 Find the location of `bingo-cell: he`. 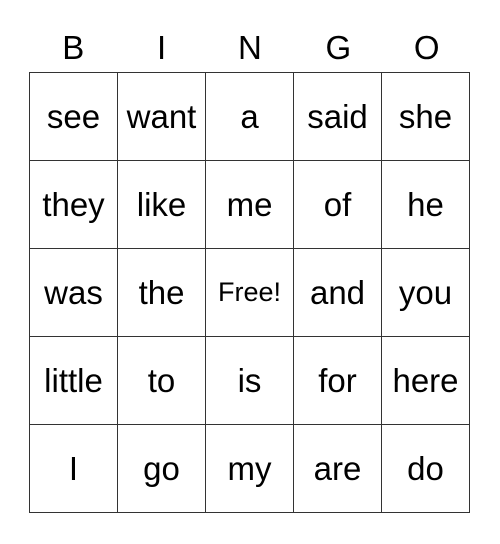

bingo-cell: he is located at coordinates (426, 205).